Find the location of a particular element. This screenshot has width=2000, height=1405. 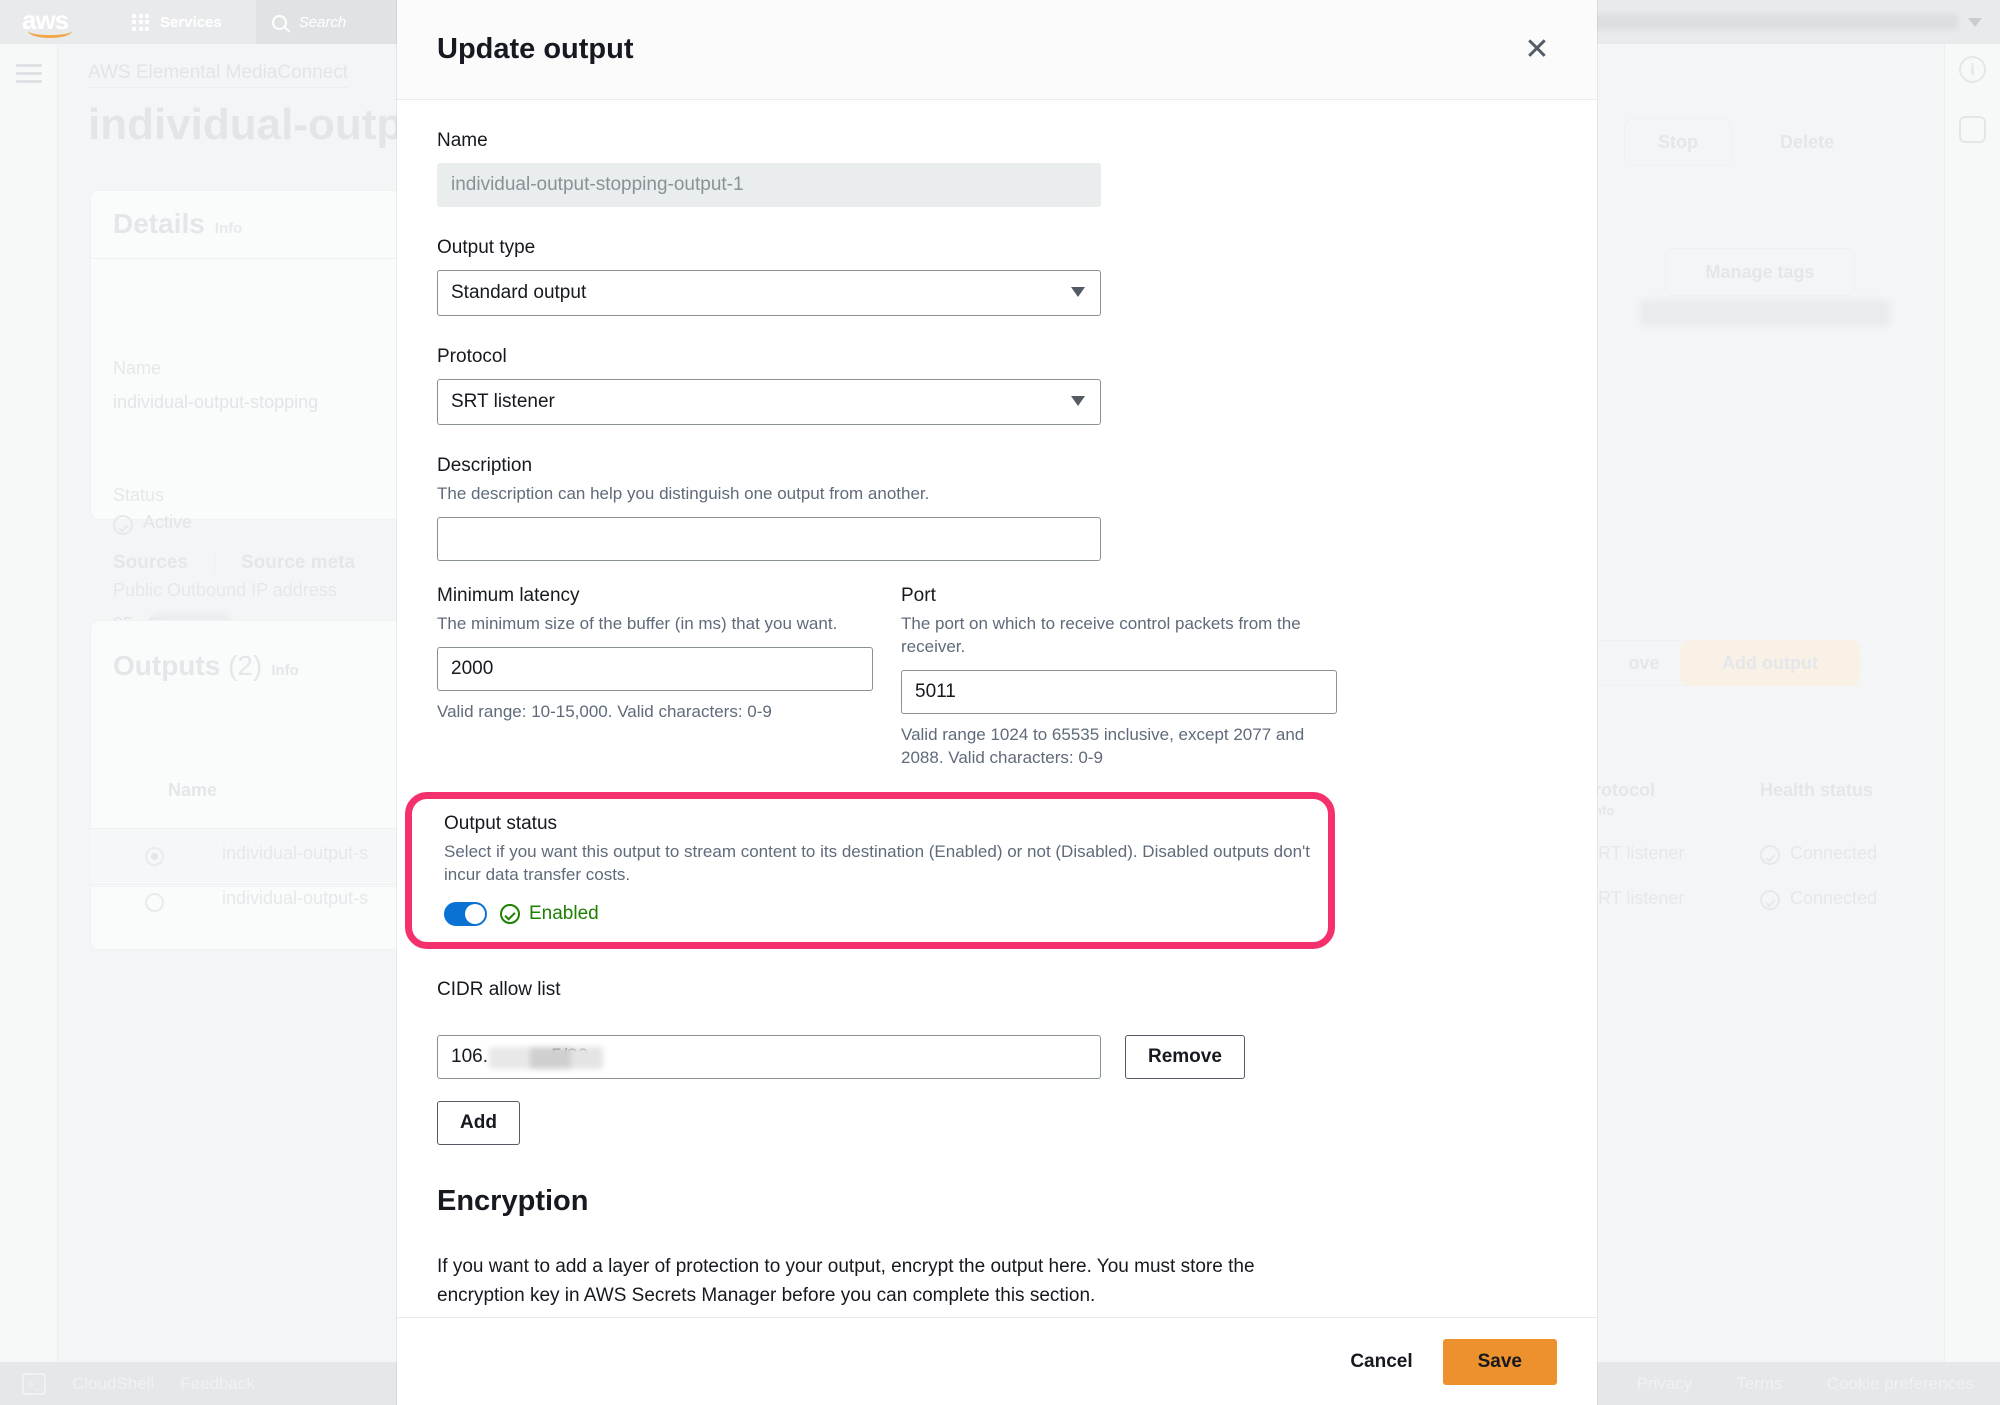

privacy-link: Privacy is located at coordinates (1665, 1384).